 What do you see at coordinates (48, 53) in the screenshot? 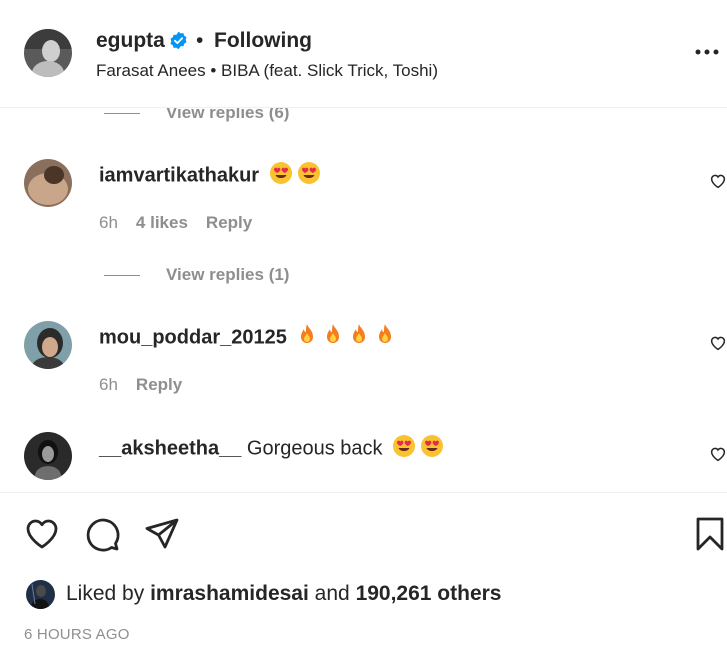
I see `author-avatar` at bounding box center [48, 53].